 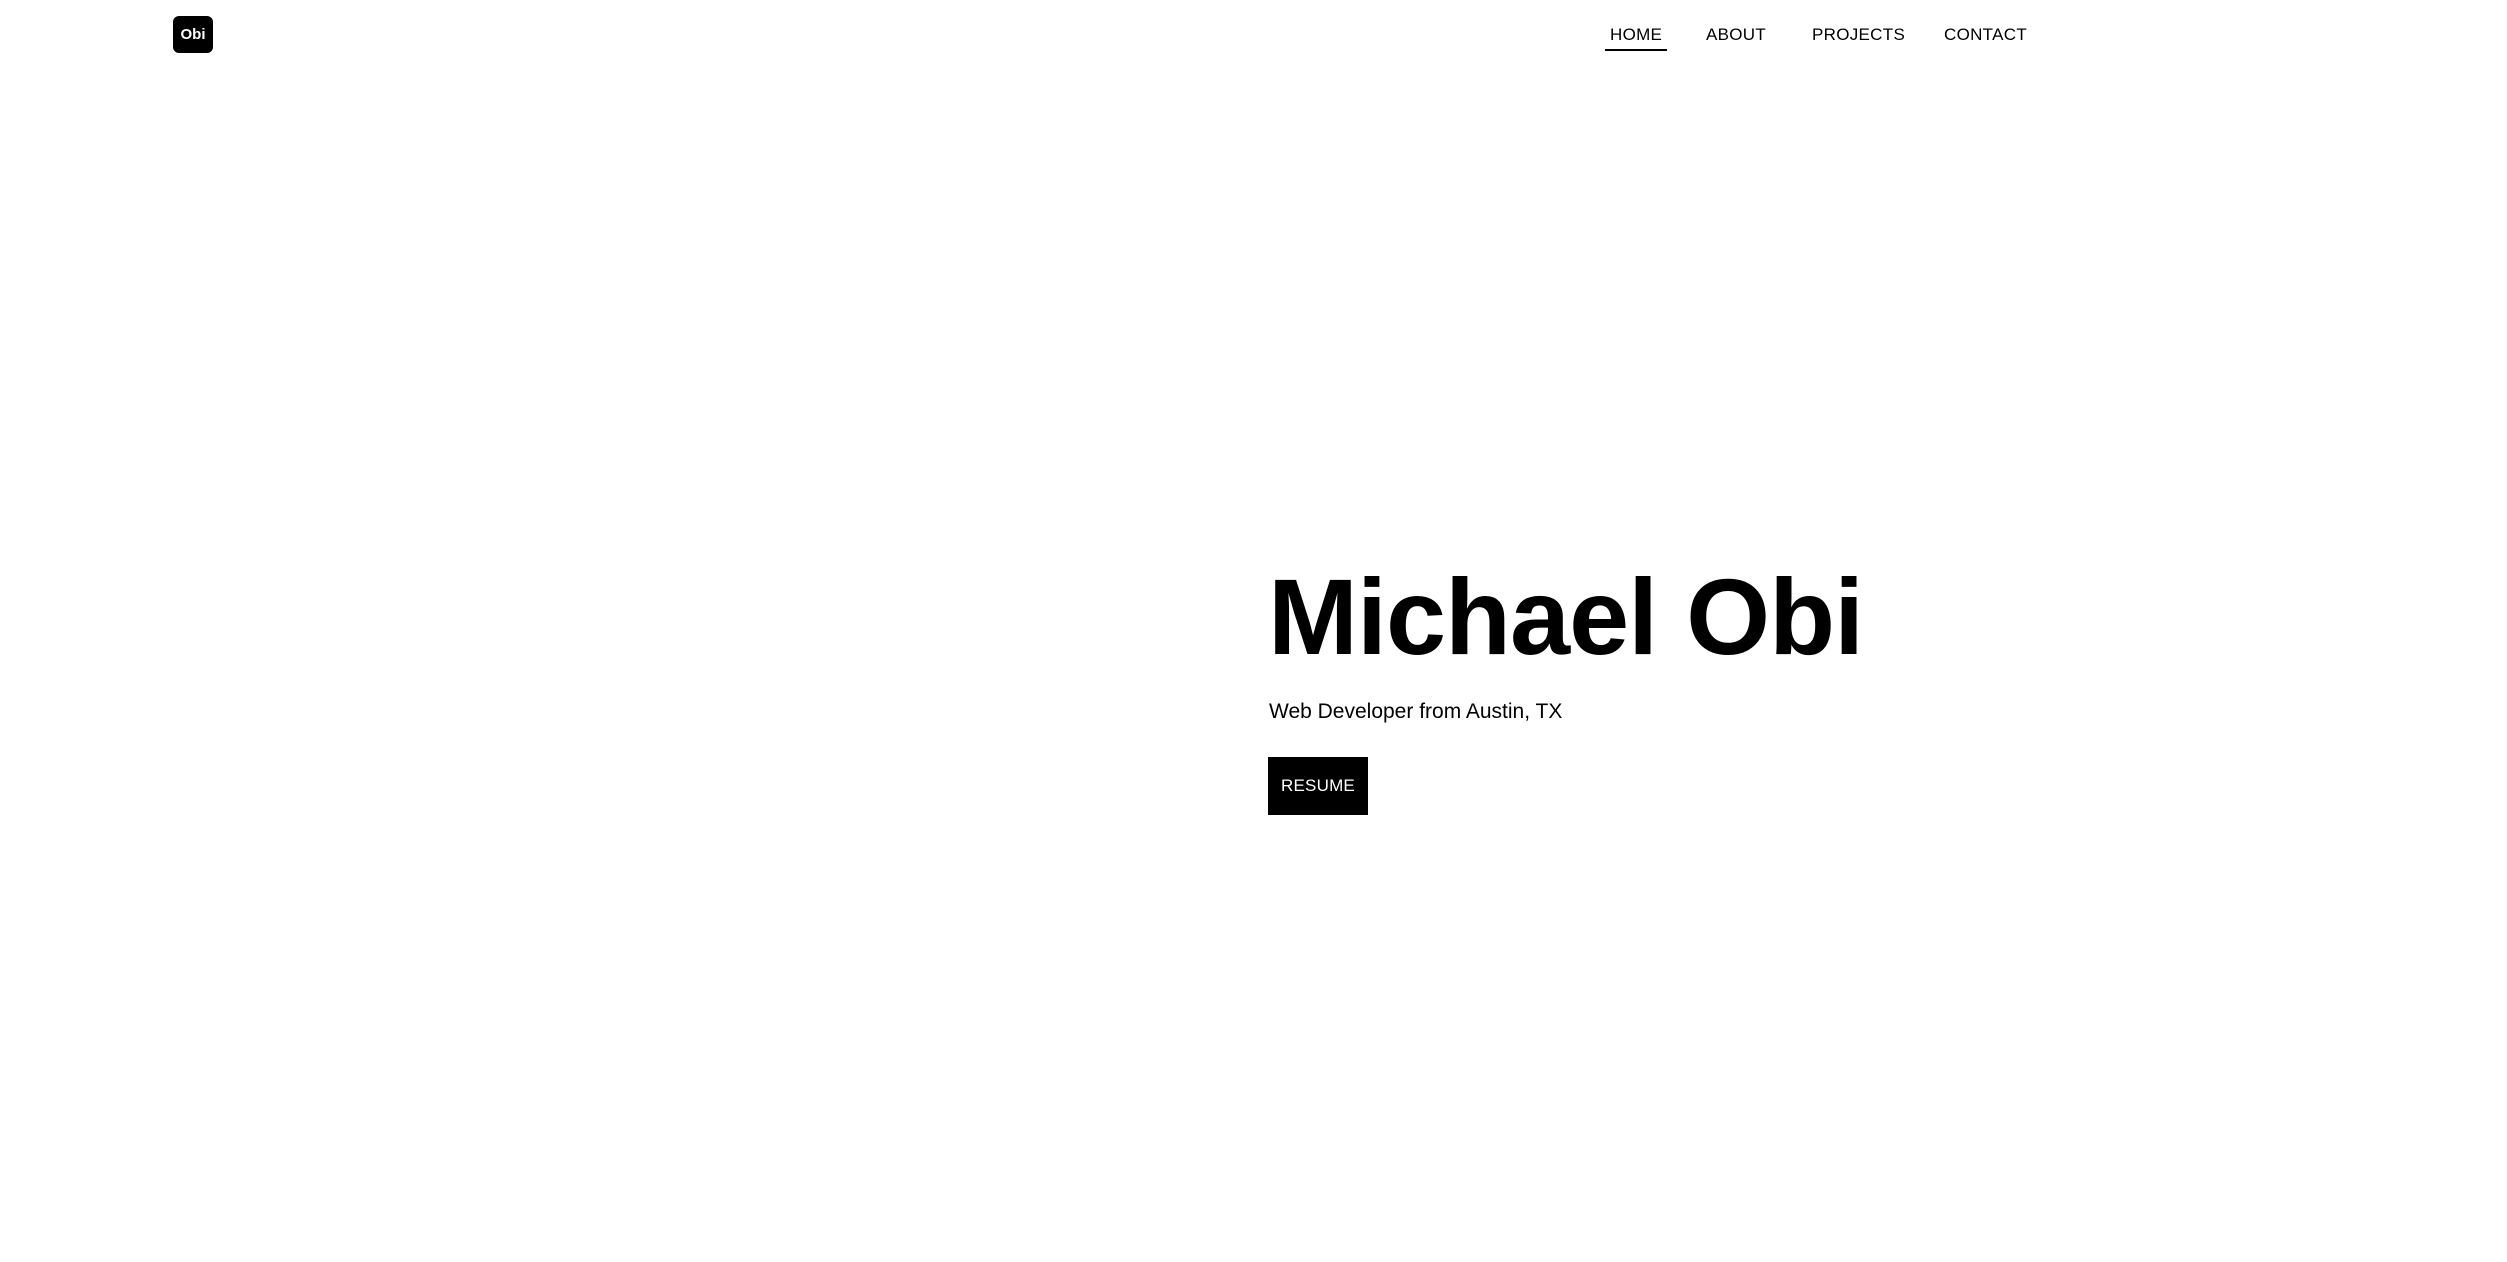 What do you see at coordinates (1736, 35) in the screenshot?
I see `nav-link-about: ABOUT` at bounding box center [1736, 35].